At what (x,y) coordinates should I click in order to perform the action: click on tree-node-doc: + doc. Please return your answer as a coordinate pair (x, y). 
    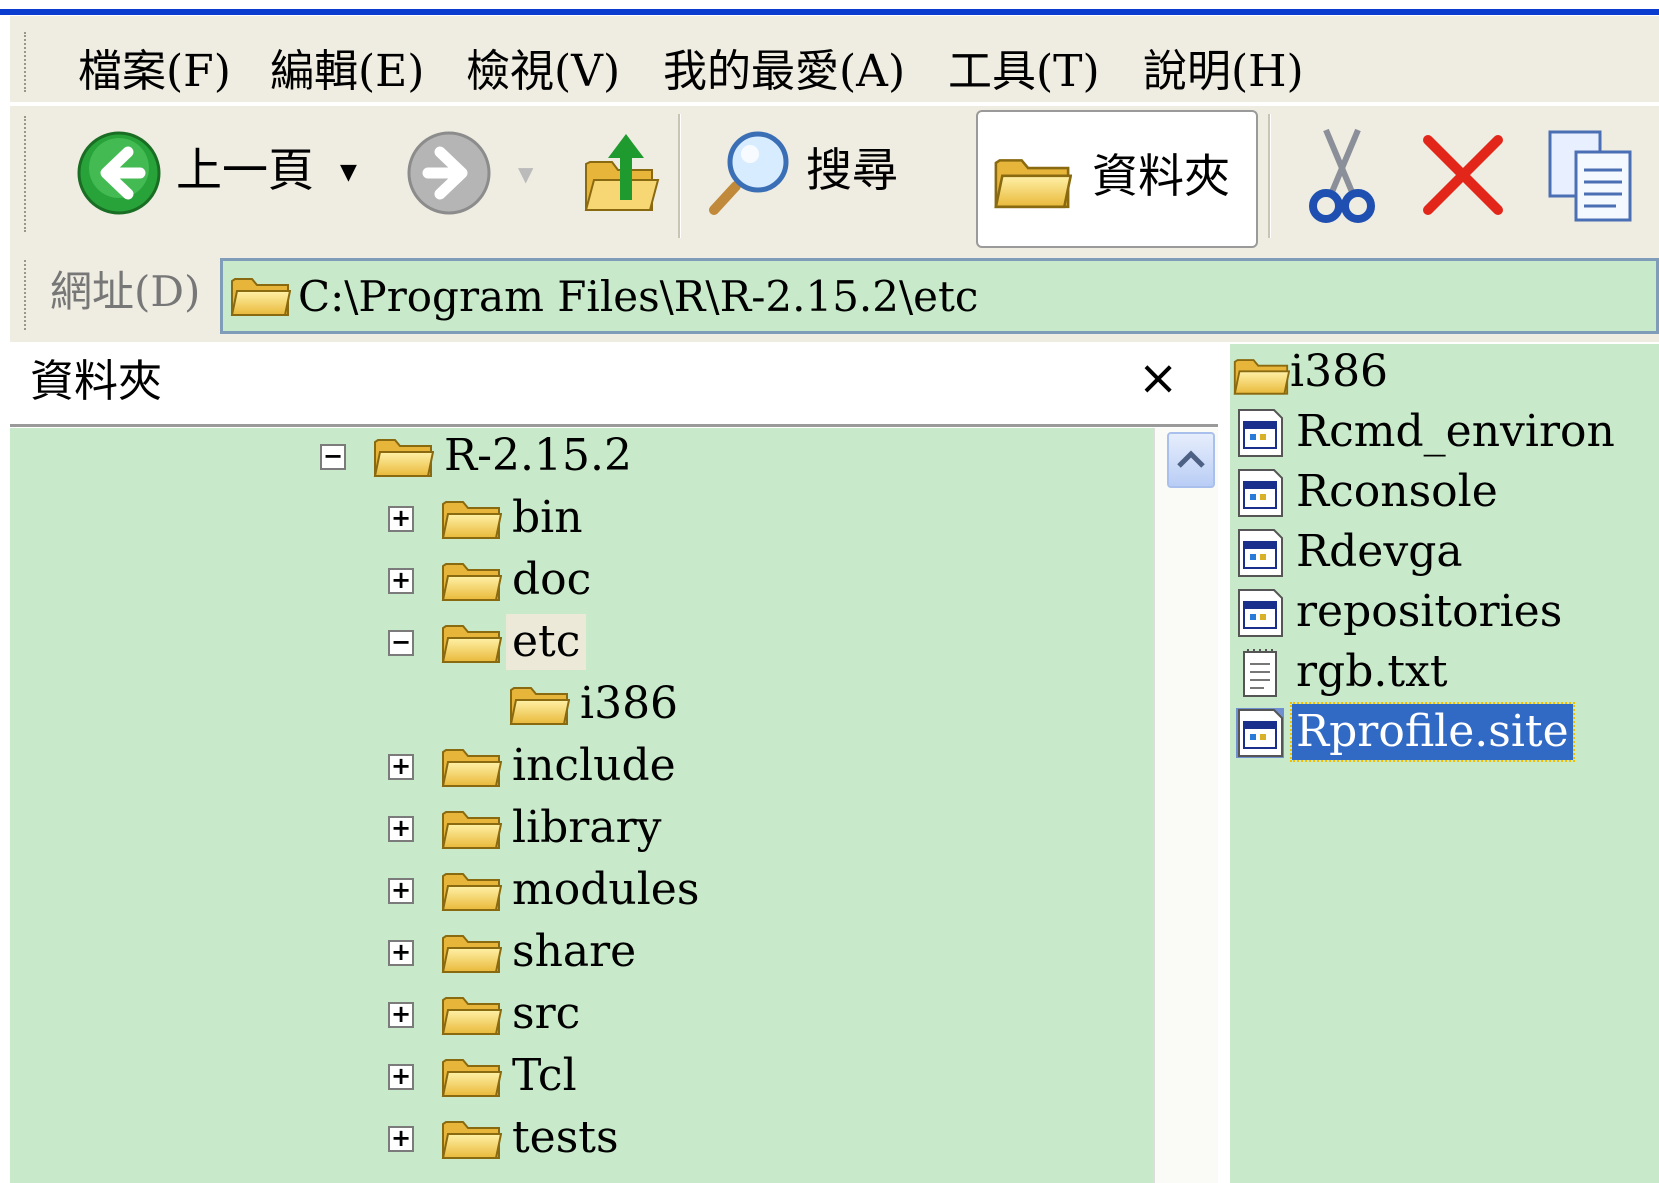
    Looking at the image, I should click on (538, 580).